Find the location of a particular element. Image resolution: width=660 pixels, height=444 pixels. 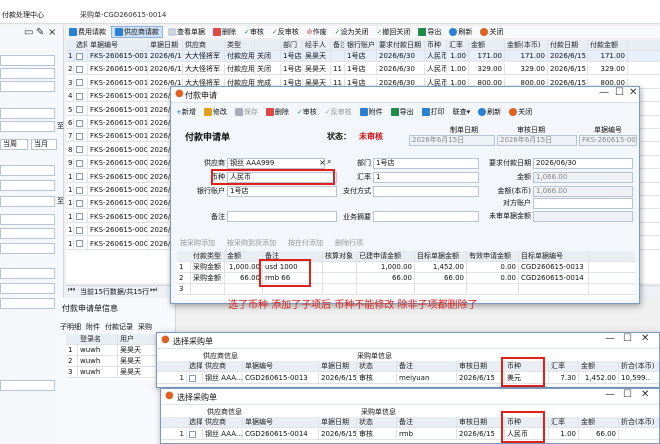

add-by-paying-button: 按在付添加 is located at coordinates (305, 243).